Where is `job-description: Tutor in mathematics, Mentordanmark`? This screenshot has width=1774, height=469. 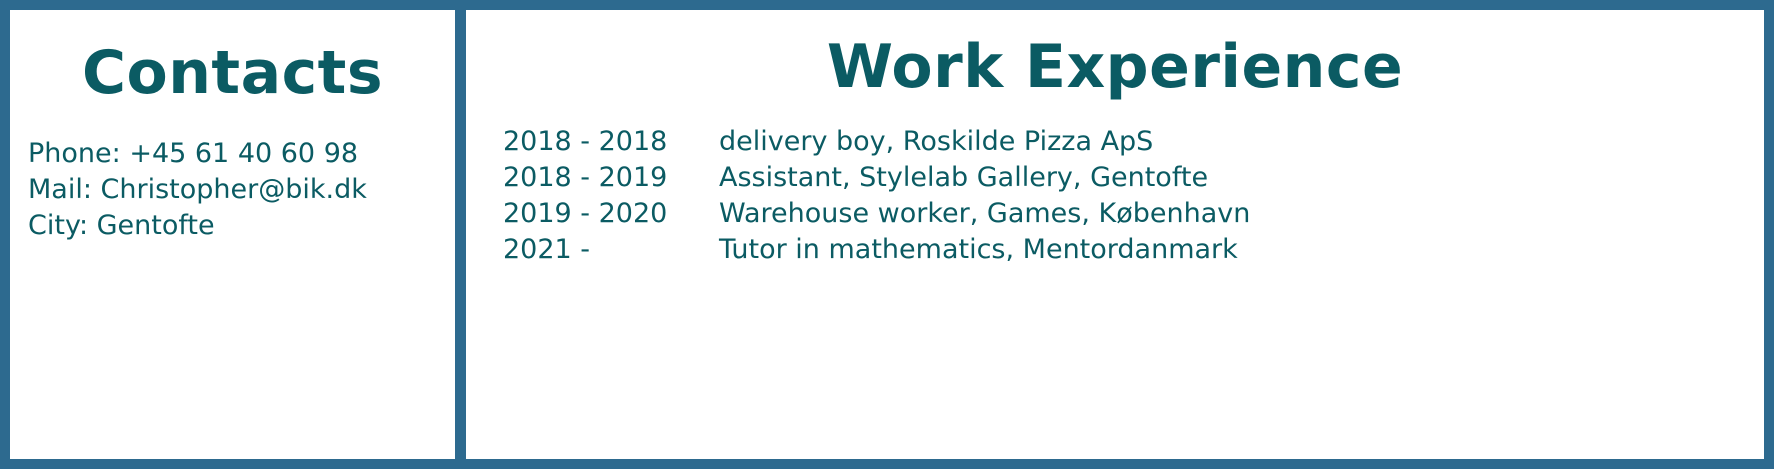 job-description: Tutor in mathematics, Mentordanmark is located at coordinates (978, 249).